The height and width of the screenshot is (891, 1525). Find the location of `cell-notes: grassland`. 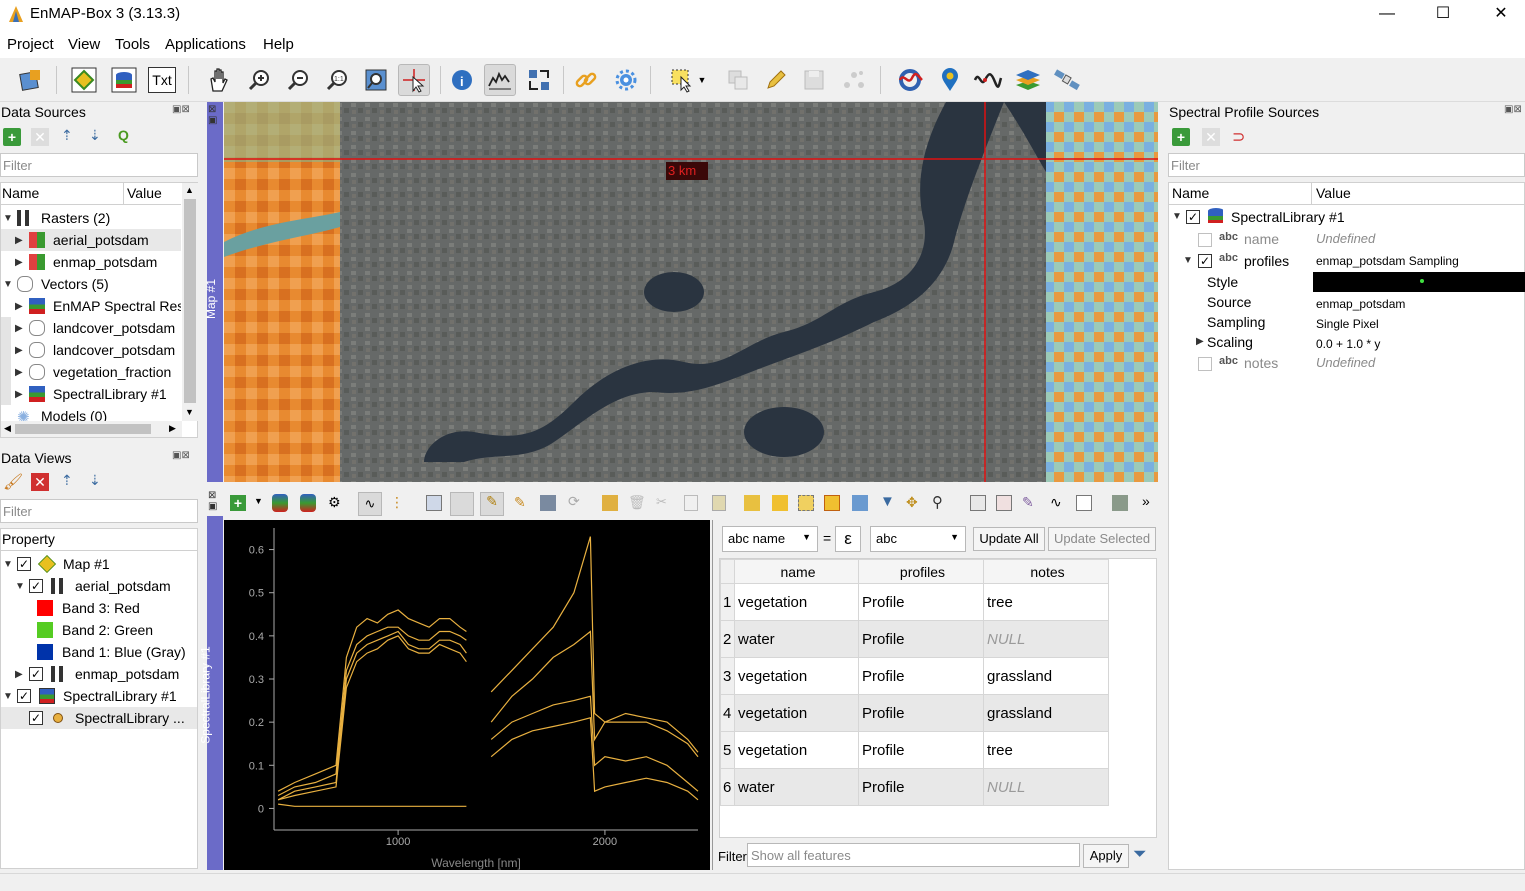

cell-notes: grassland is located at coordinates (1046, 676).